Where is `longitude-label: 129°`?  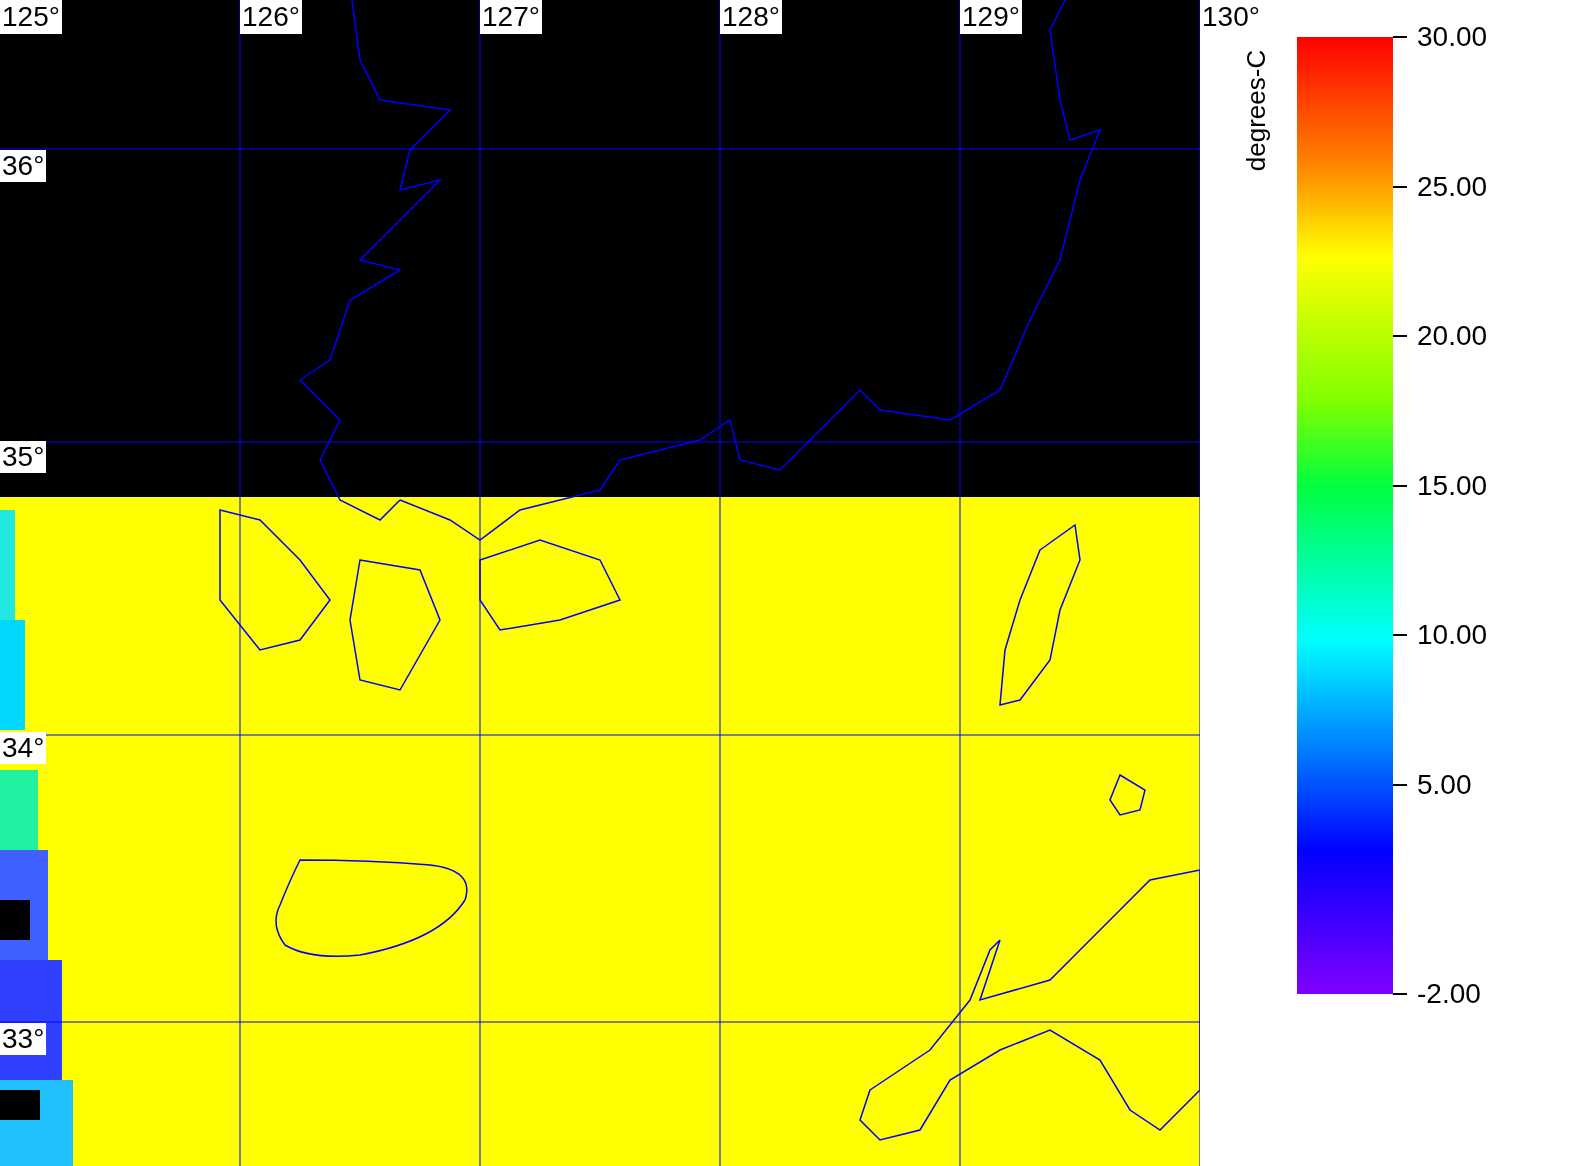 longitude-label: 129° is located at coordinates (991, 17).